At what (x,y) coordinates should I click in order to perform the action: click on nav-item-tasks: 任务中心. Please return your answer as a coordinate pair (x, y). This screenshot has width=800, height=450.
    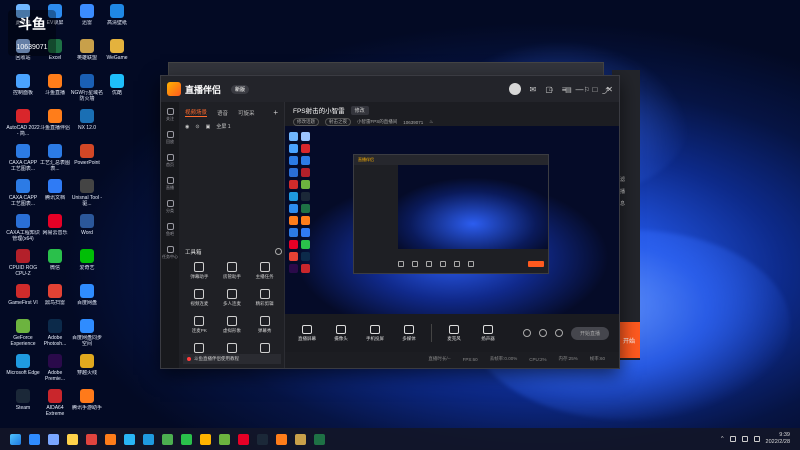
    Looking at the image, I should click on (170, 253).